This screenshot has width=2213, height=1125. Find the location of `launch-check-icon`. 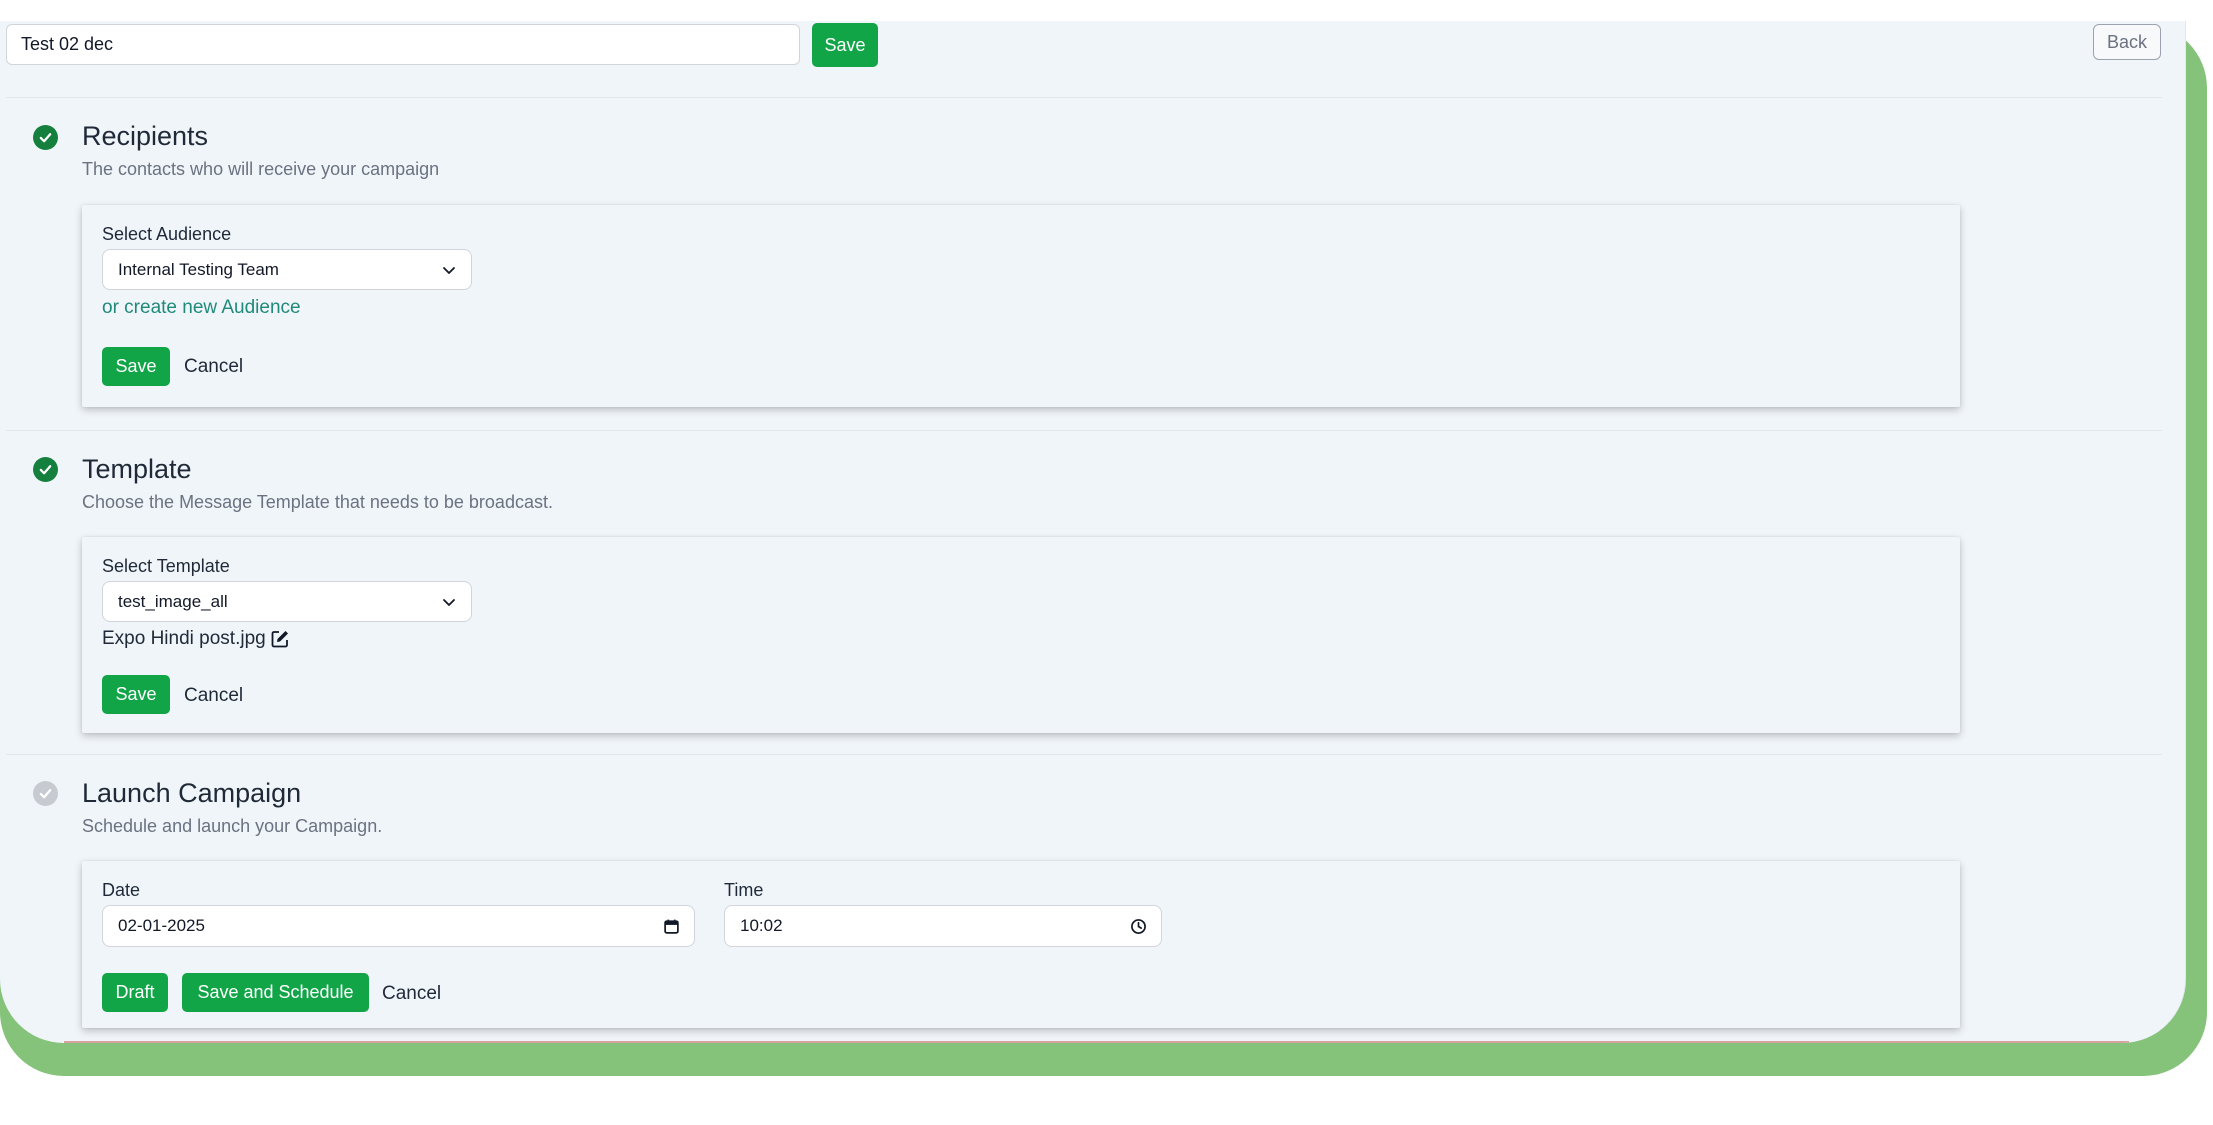

launch-check-icon is located at coordinates (45, 793).